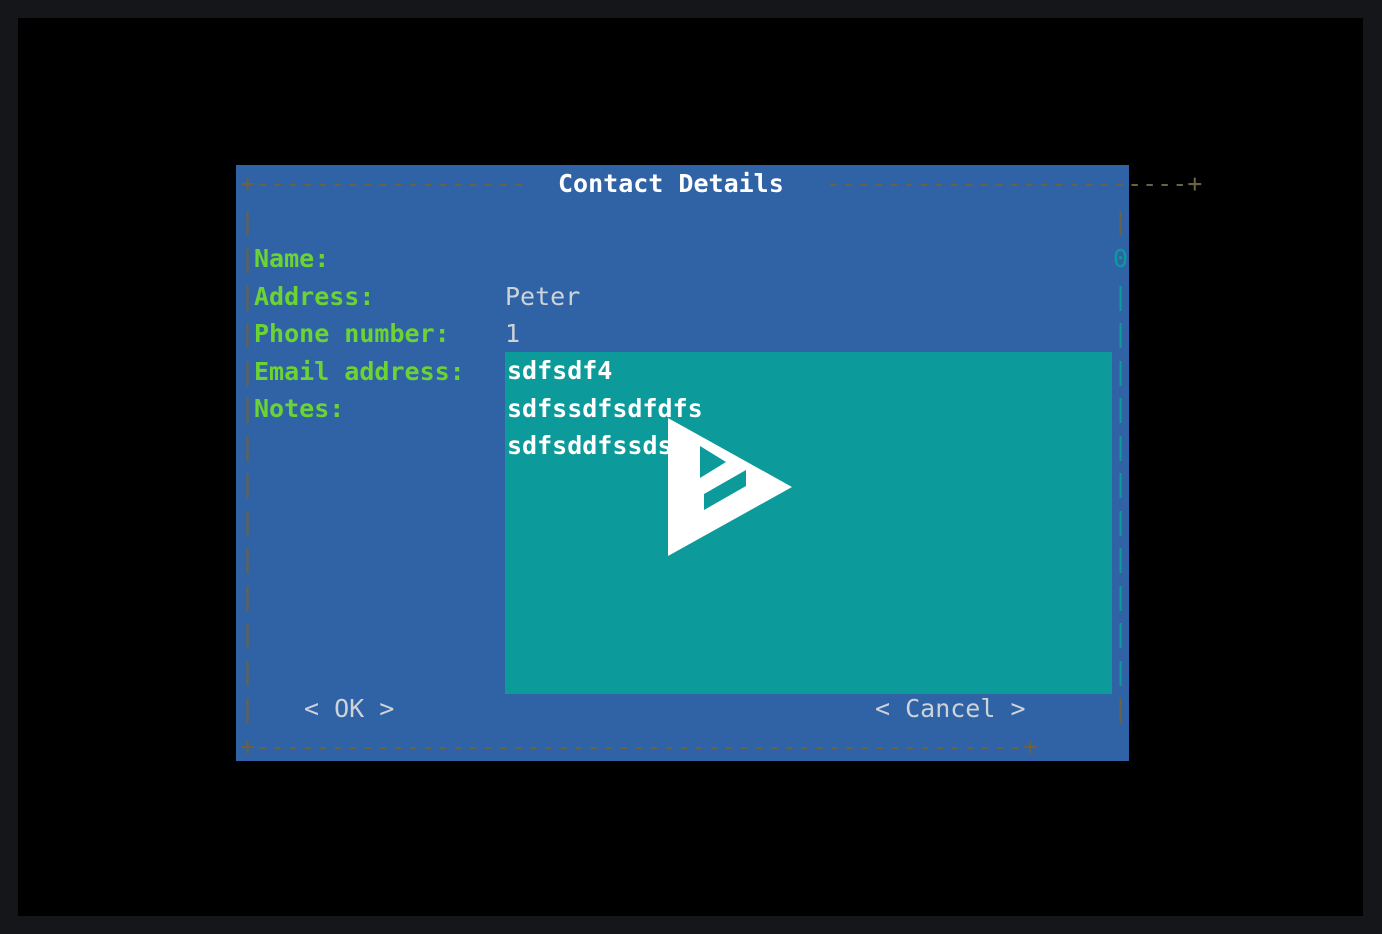 The height and width of the screenshot is (934, 1382). Describe the element at coordinates (682, 257) in the screenshot. I see `field-row-name: Name: Peter` at that location.